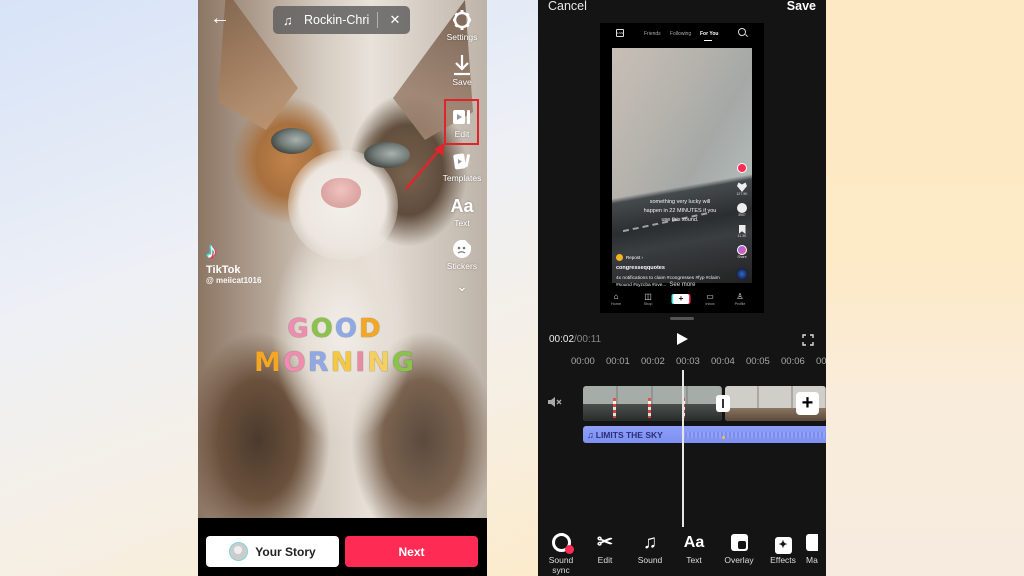  What do you see at coordinates (801, 6) in the screenshot?
I see `save-button: Save` at bounding box center [801, 6].